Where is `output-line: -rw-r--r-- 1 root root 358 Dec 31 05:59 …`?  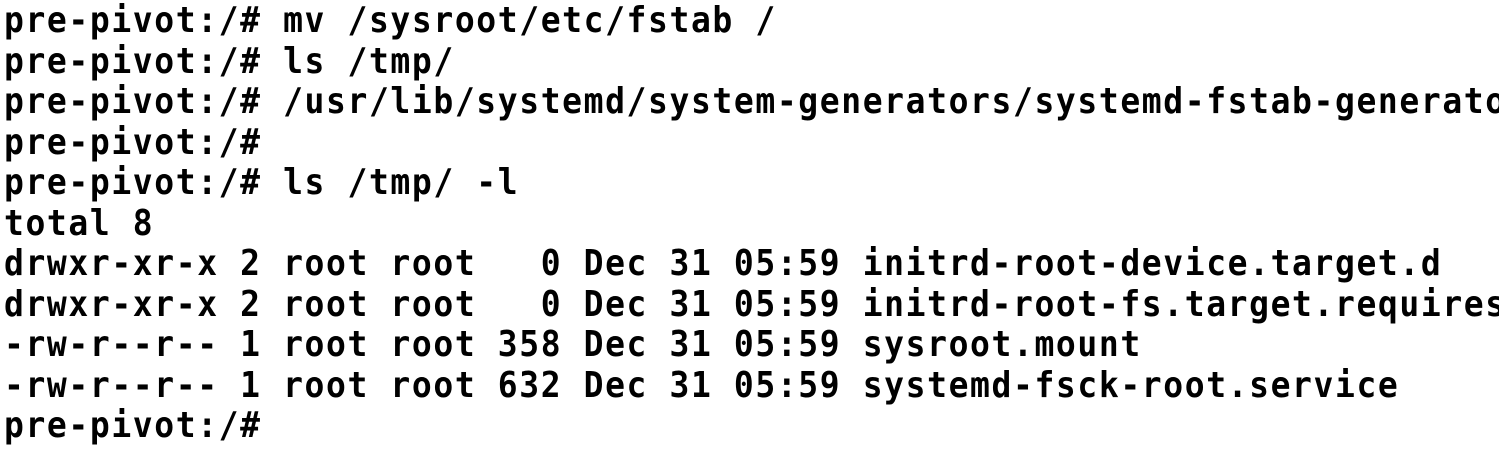
output-line: -rw-r--r-- 1 root root 358 Dec 31 05:59 … is located at coordinates (573, 343).